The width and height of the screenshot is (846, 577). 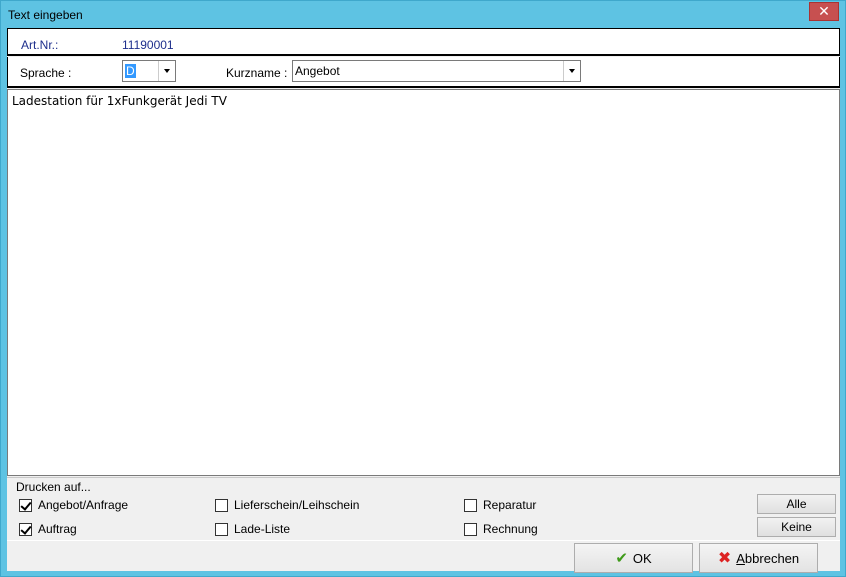 I want to click on language-panel: Sprache : D Kurzname : Angebot, so click(x=423, y=72).